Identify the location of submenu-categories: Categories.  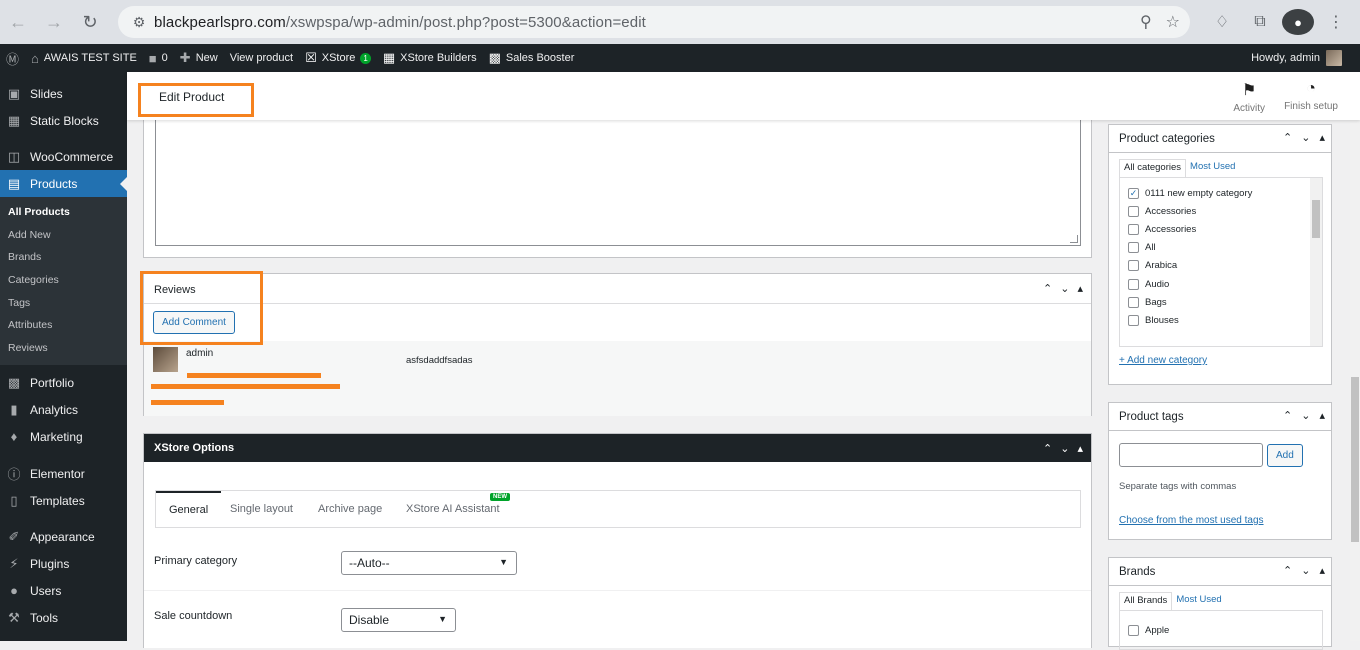
(63, 280).